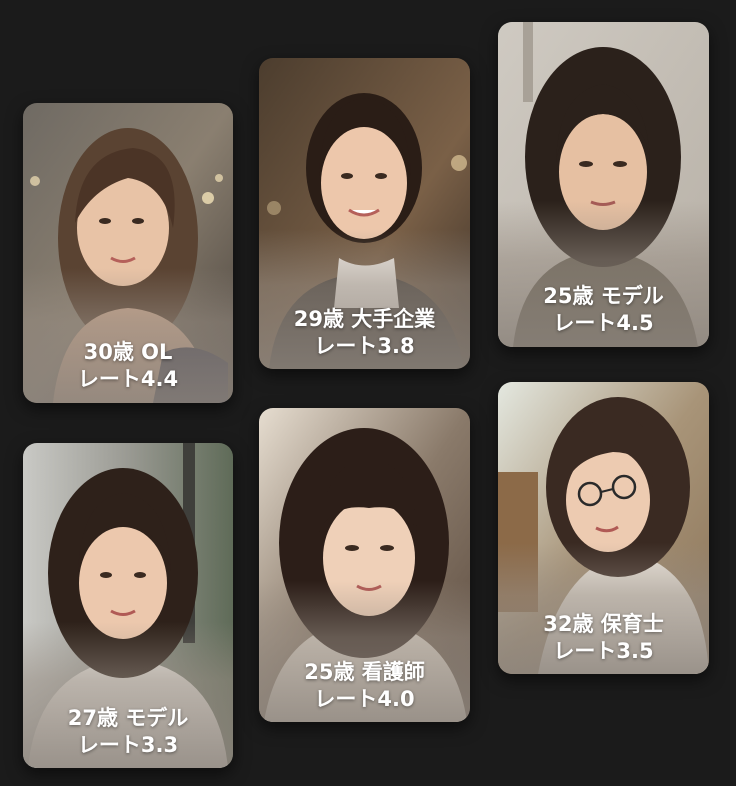 The width and height of the screenshot is (736, 786). What do you see at coordinates (603, 310) in the screenshot?
I see `profile-caption: 25歳 モデル レート4.5` at bounding box center [603, 310].